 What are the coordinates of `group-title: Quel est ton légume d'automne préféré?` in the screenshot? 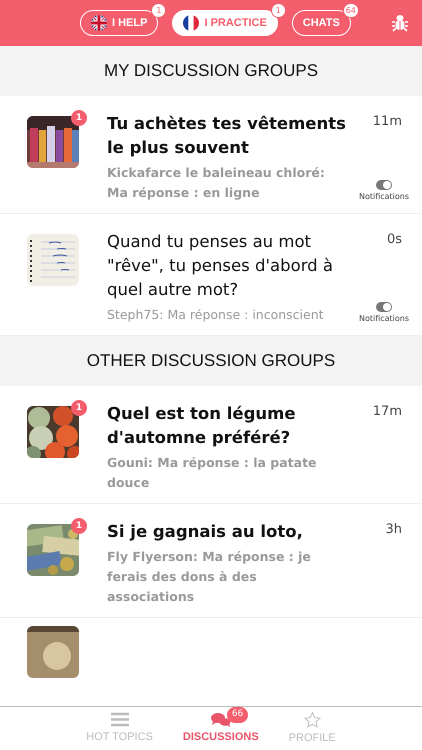 It's located at (202, 426).